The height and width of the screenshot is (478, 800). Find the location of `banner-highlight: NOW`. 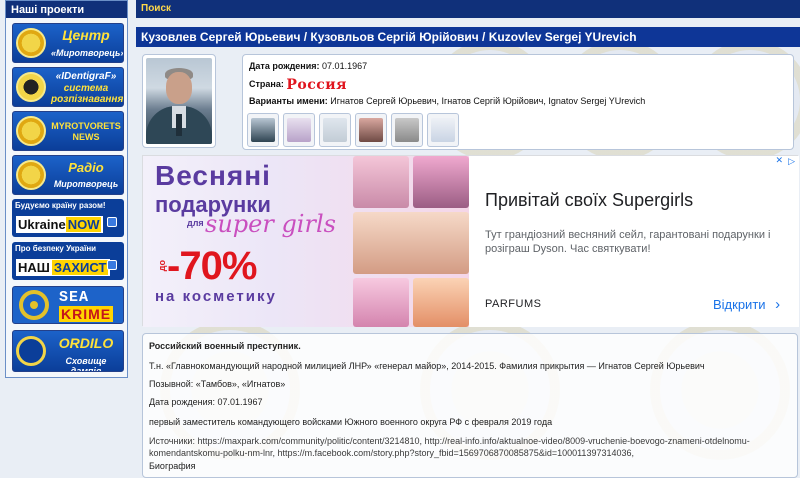

banner-highlight: NOW is located at coordinates (83, 224).